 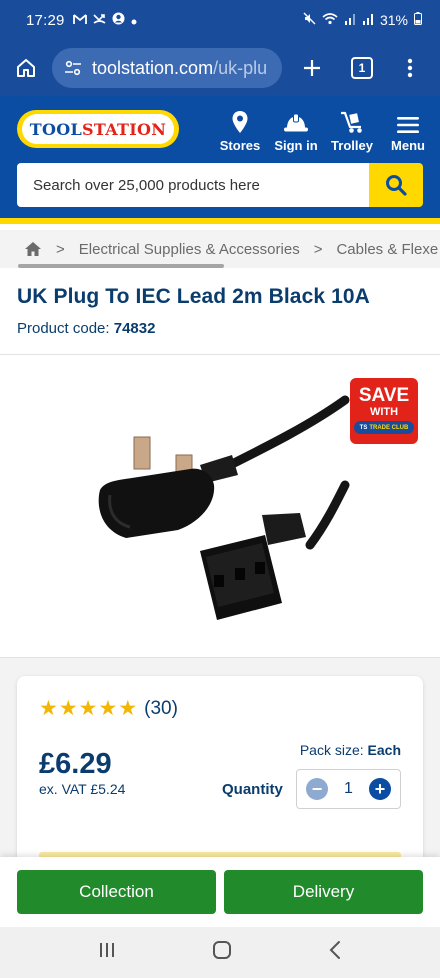 What do you see at coordinates (240, 67) in the screenshot?
I see `url-path: /uk-plu` at bounding box center [240, 67].